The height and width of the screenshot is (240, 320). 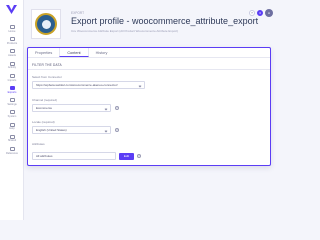 I want to click on imports-icon, so click(x=12, y=75).